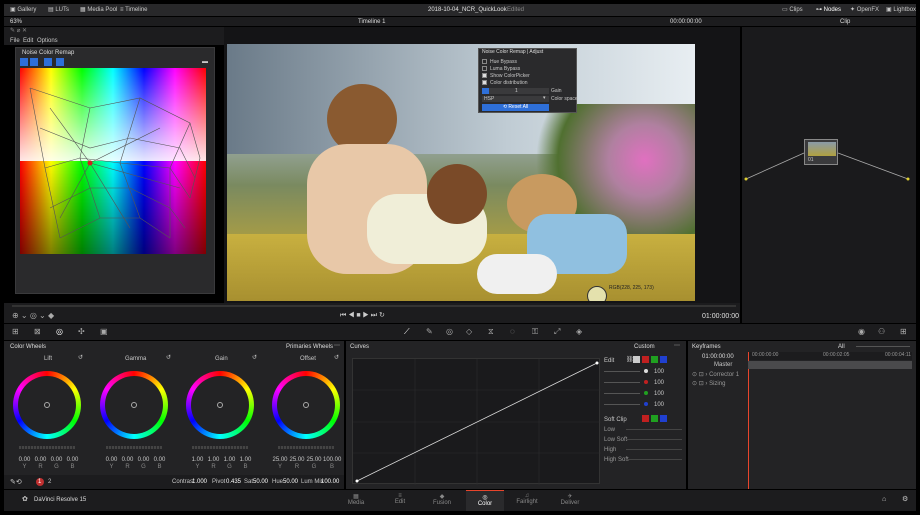  Describe the element at coordinates (570, 499) in the screenshot. I see `page-deliver: ✈ Deliver` at that location.